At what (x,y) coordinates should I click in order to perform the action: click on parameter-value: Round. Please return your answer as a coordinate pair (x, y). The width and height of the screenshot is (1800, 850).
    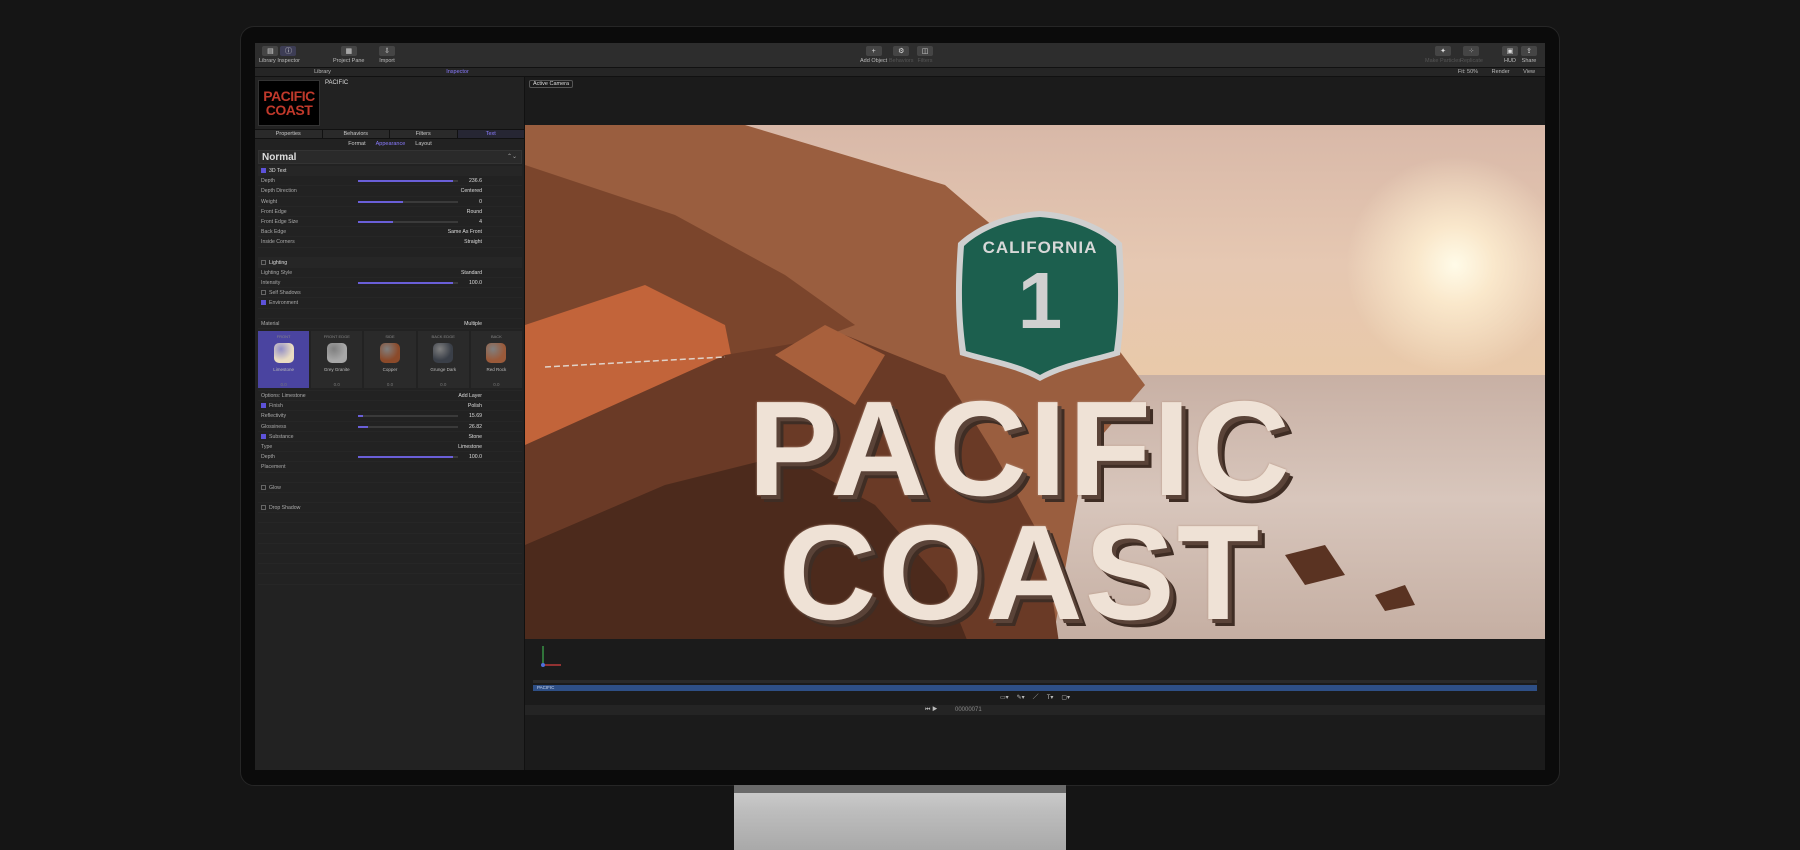
    Looking at the image, I should click on (474, 212).